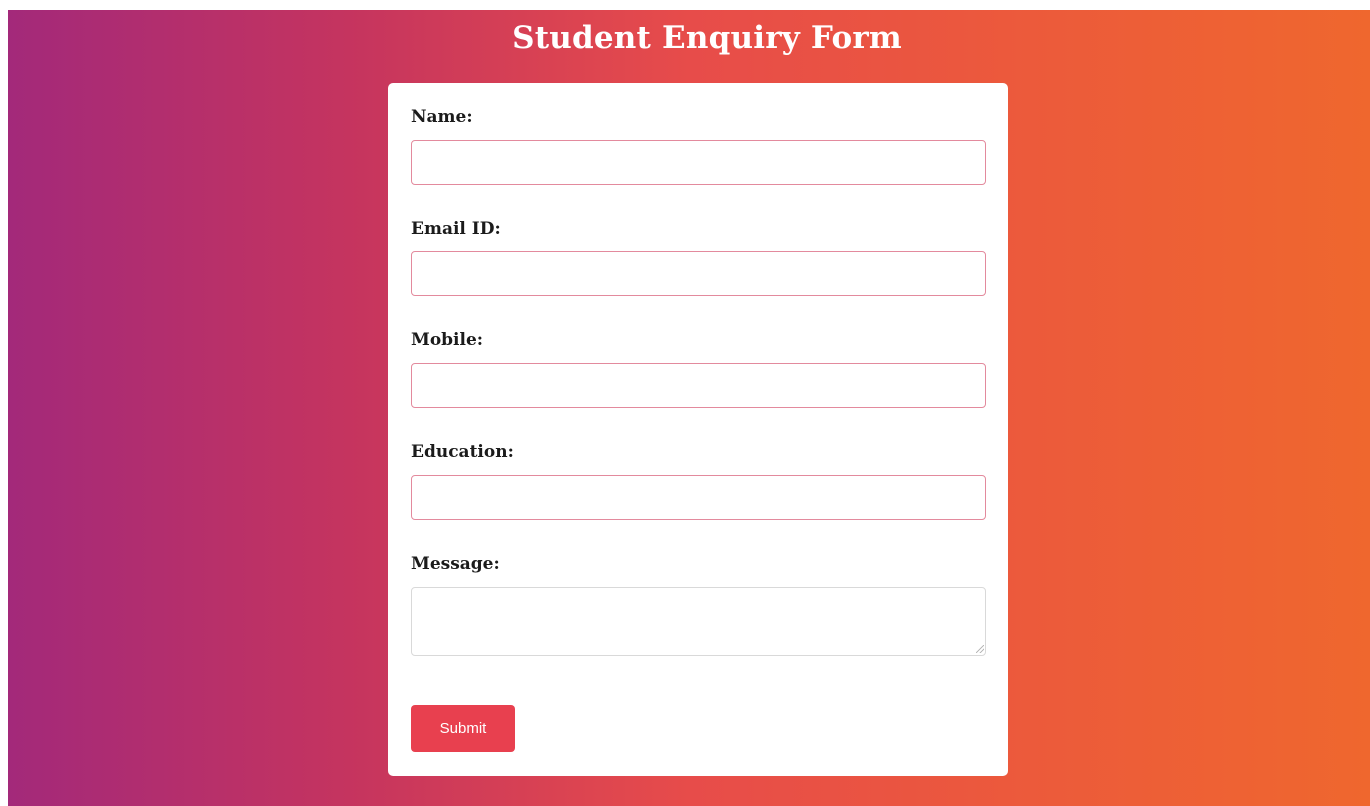 Image resolution: width=1370 pixels, height=806 pixels. Describe the element at coordinates (463, 728) in the screenshot. I see `submit-button: Submit` at that location.